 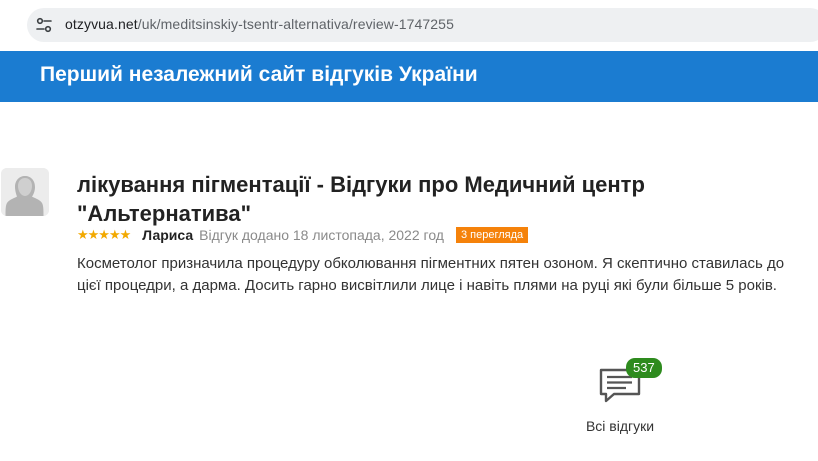 I want to click on tune-icon, so click(x=44, y=25).